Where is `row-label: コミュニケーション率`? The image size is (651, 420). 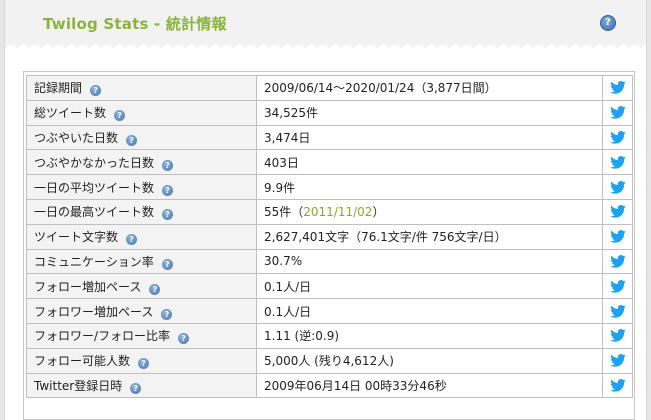 row-label: コミュニケーション率 is located at coordinates (94, 261).